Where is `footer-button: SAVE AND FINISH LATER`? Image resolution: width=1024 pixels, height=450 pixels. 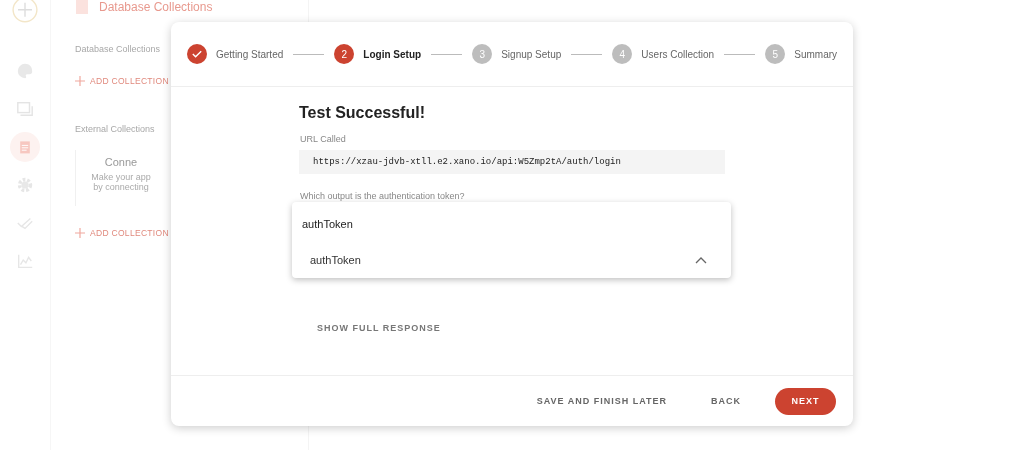
footer-button: SAVE AND FINISH LATER is located at coordinates (601, 401).